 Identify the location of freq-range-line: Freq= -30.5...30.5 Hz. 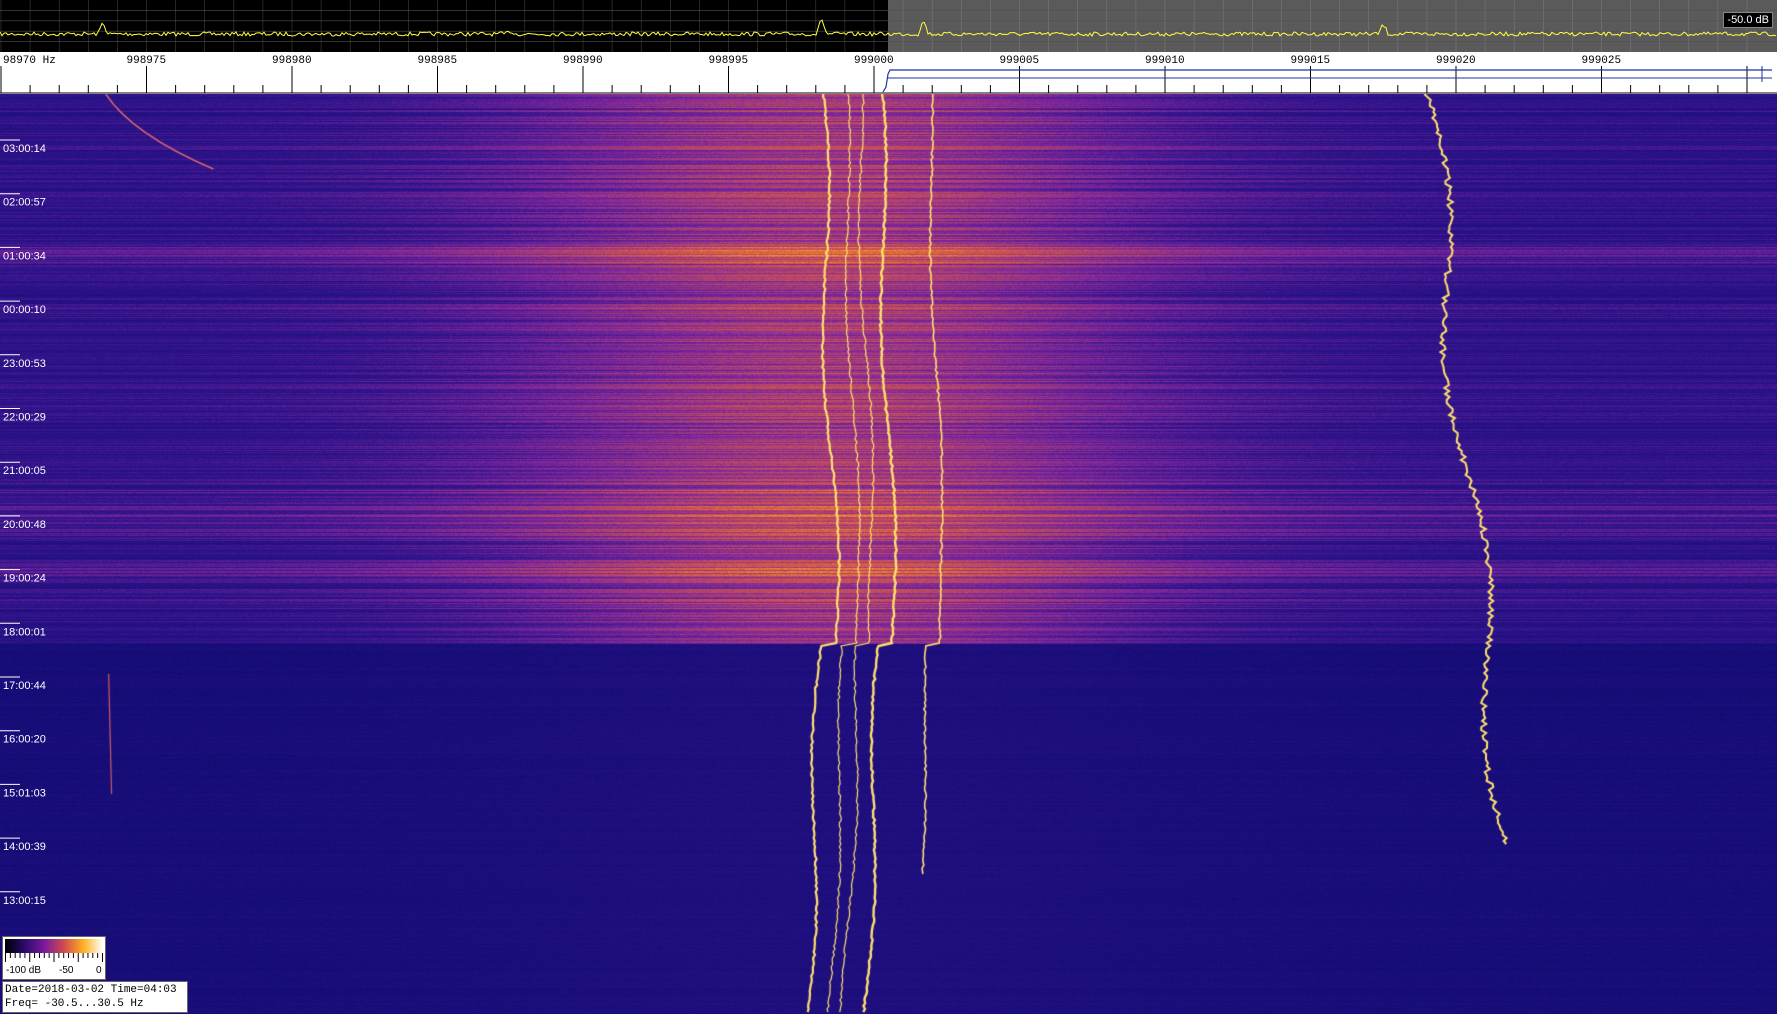
(74, 1004).